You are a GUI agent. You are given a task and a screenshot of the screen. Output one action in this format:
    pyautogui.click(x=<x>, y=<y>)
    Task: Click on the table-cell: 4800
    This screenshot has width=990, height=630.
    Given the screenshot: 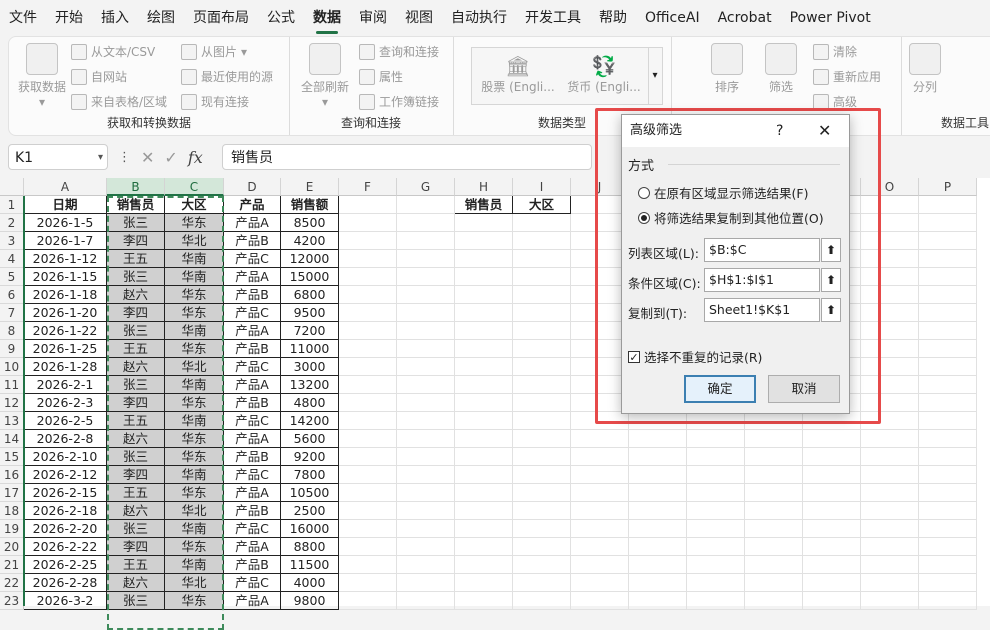 What is the action you would take?
    pyautogui.click(x=310, y=403)
    